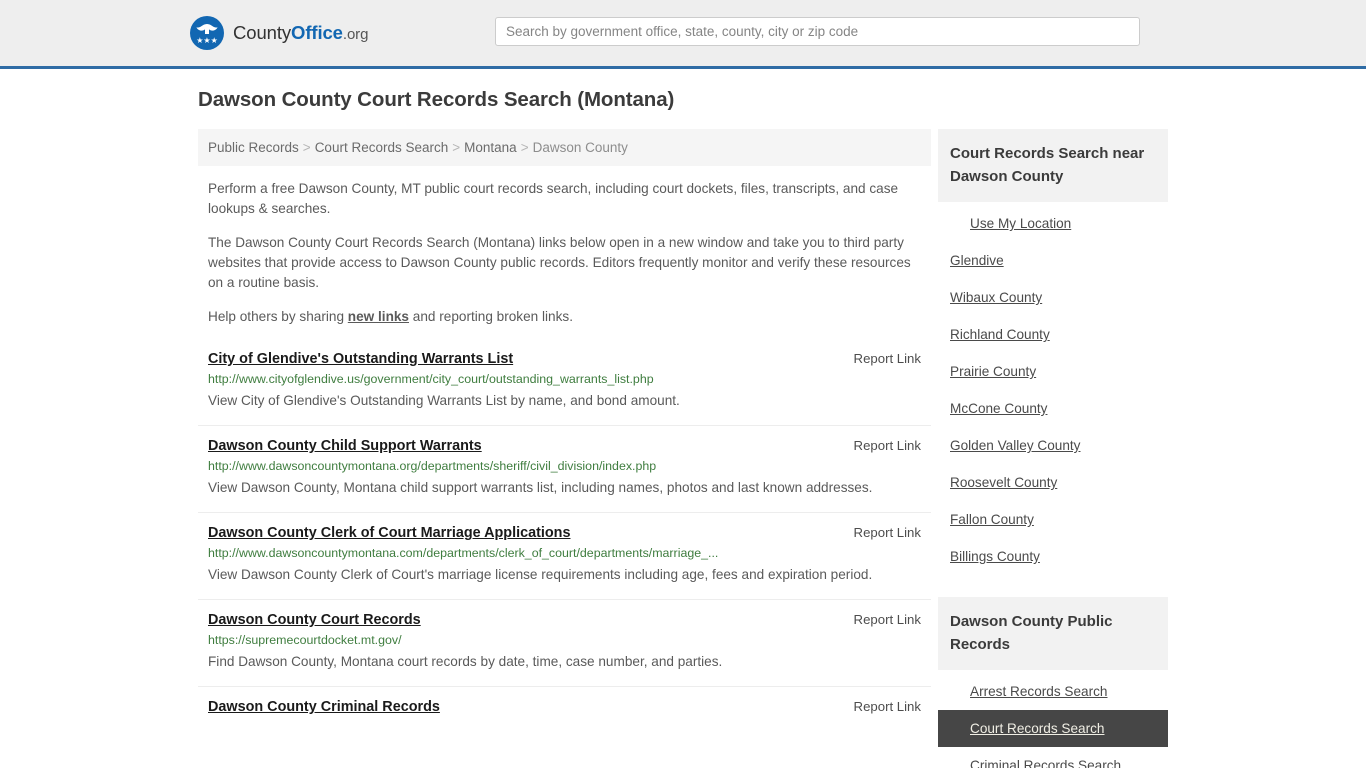  I want to click on sidebar-item-roosevelt-county: Roosevelt County, so click(1053, 482).